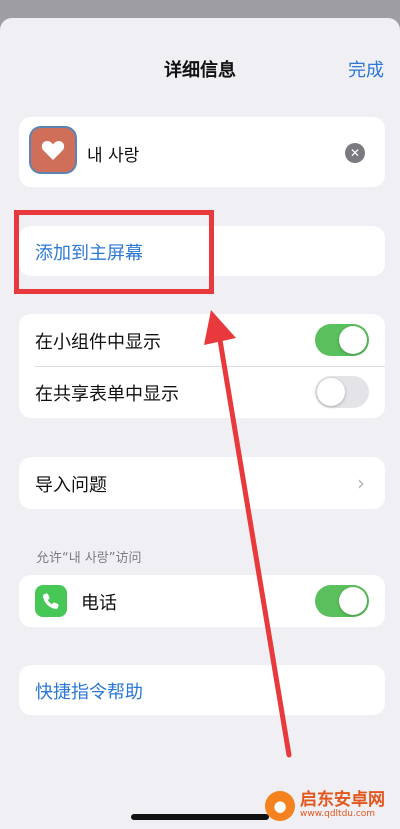  Describe the element at coordinates (338, 814) in the screenshot. I see `watermark-url: www.qdltdu.com` at that location.